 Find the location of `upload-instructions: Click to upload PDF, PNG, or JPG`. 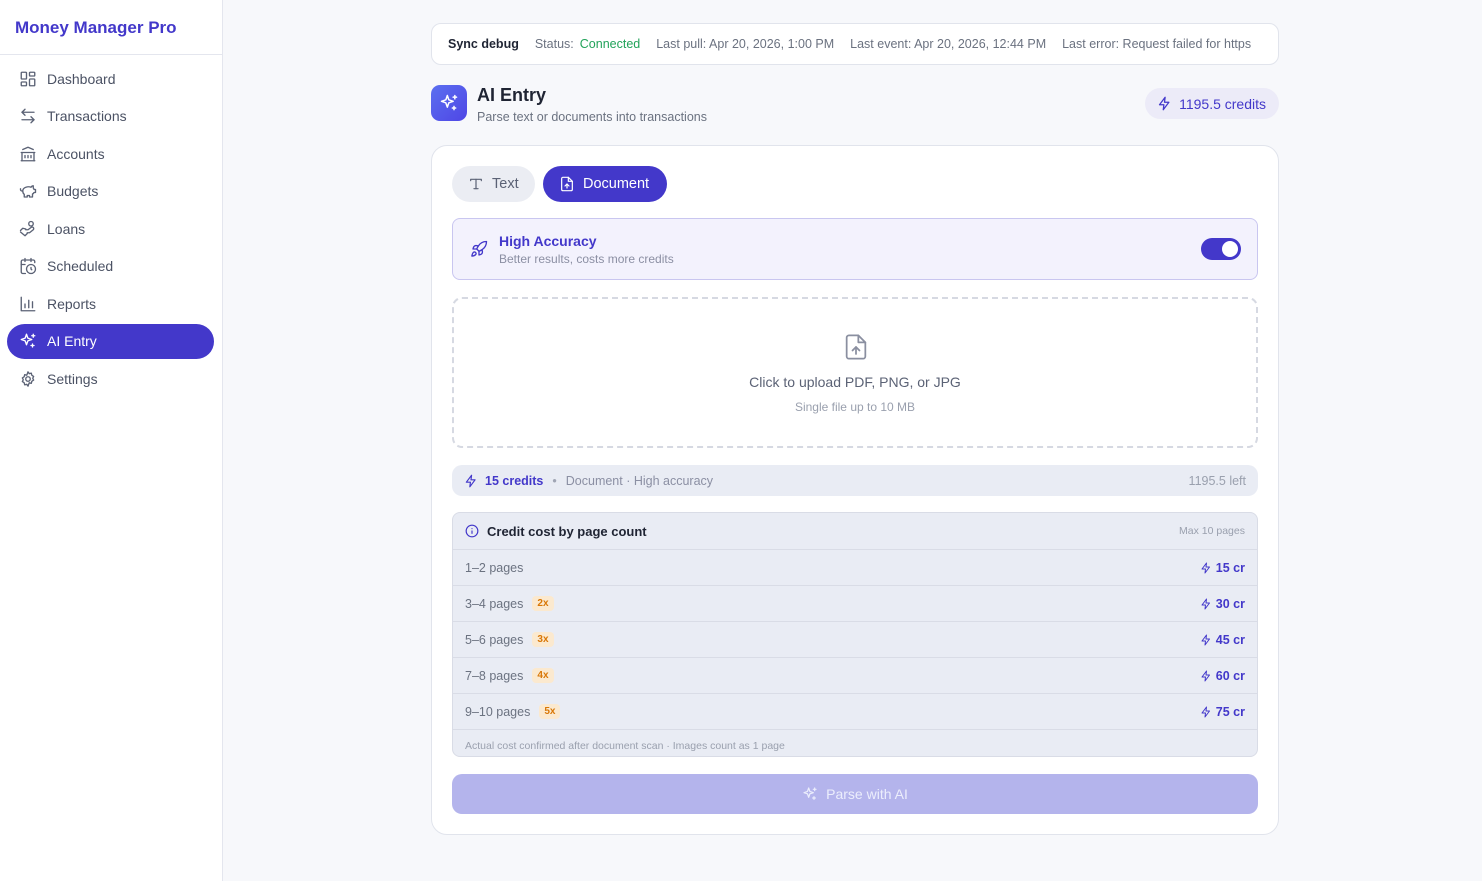

upload-instructions: Click to upload PDF, PNG, or JPG is located at coordinates (855, 382).